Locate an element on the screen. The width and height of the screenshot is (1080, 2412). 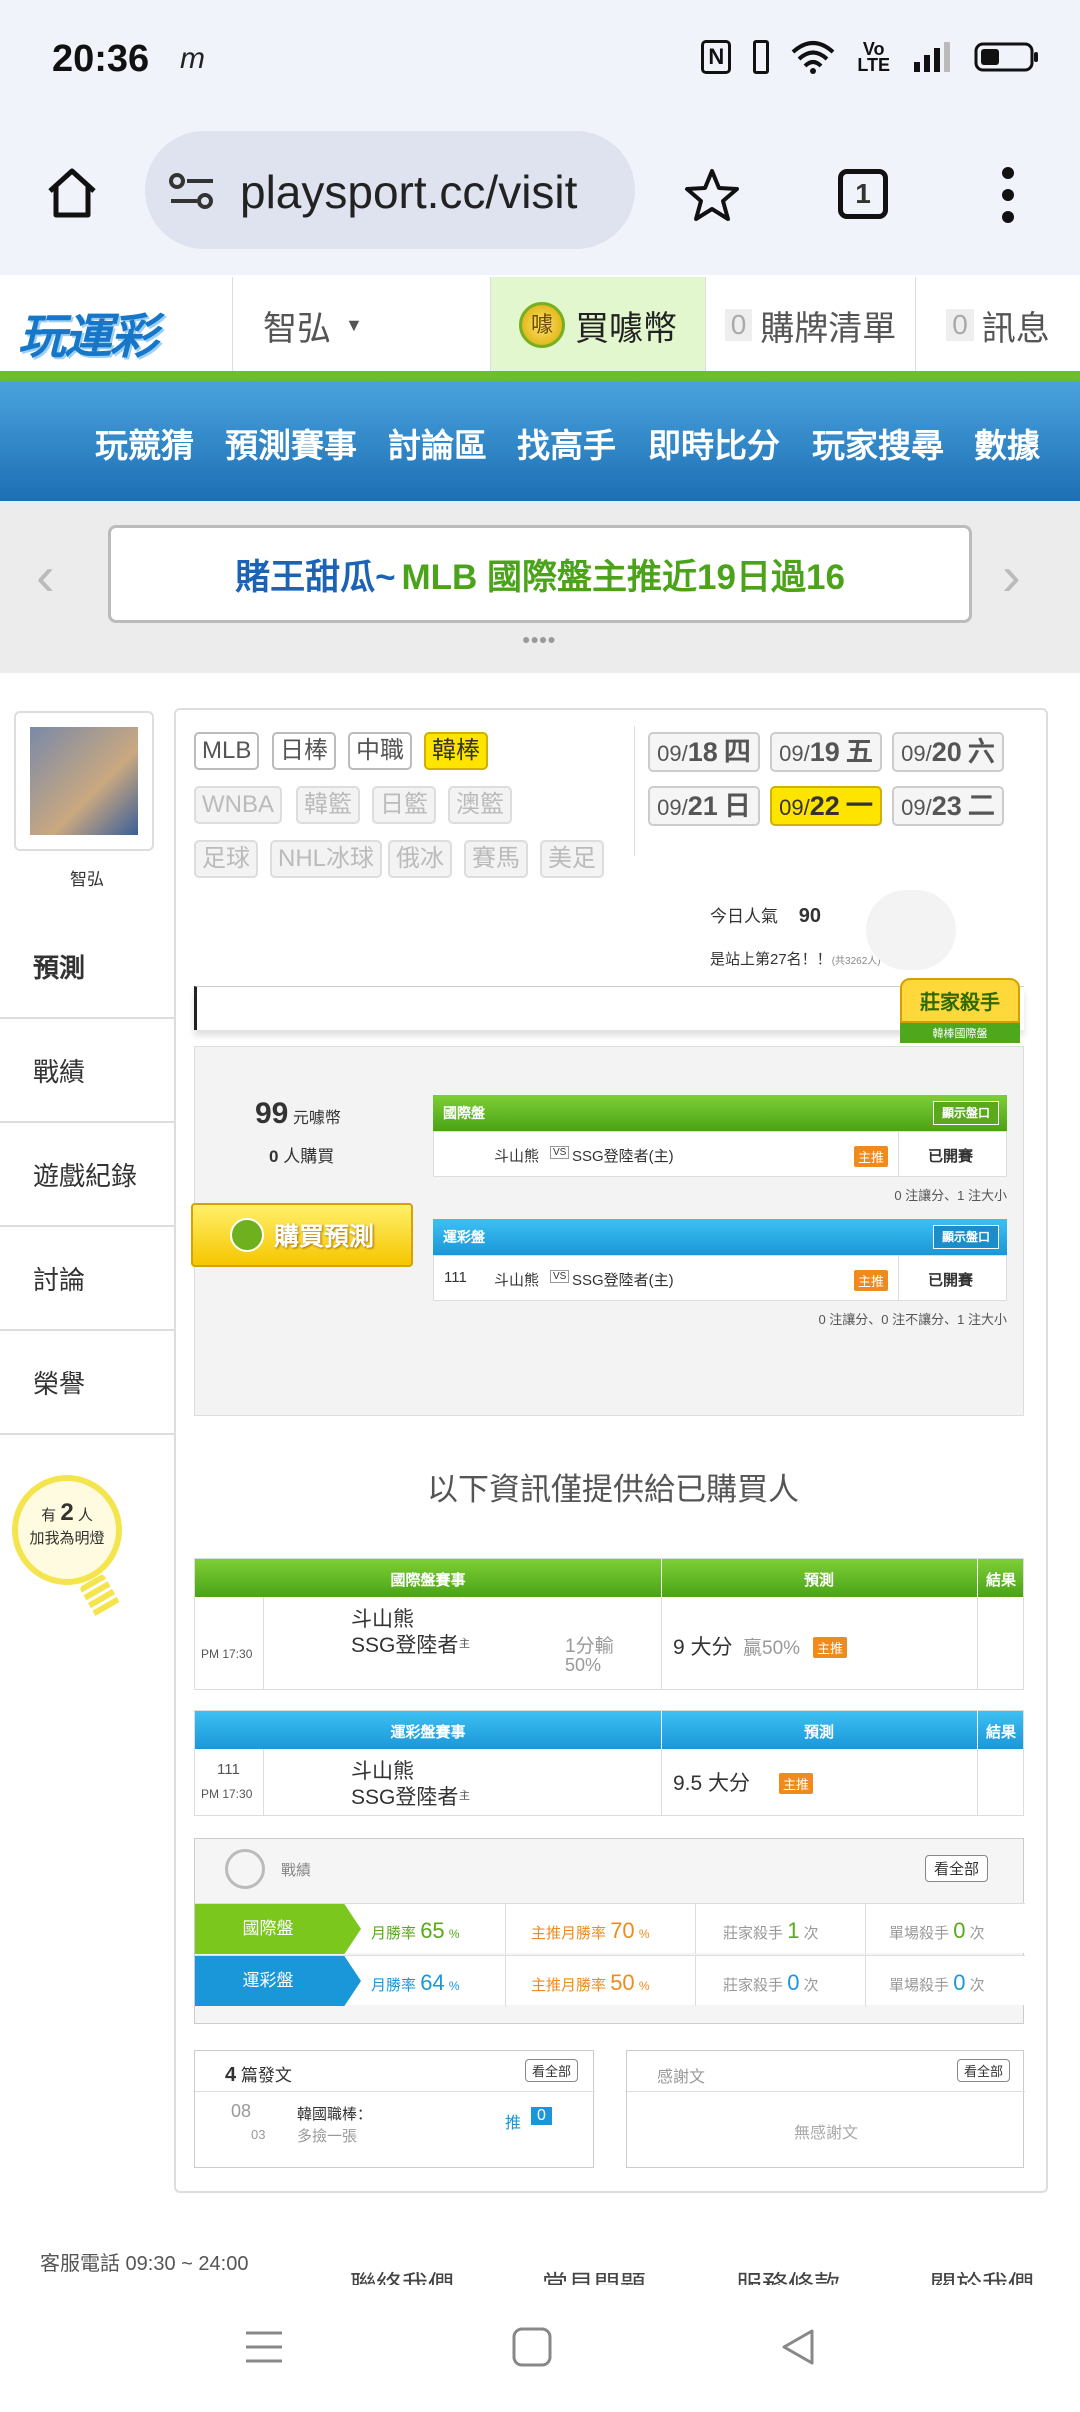
nav-item-data: 數據 is located at coordinates (1007, 443).